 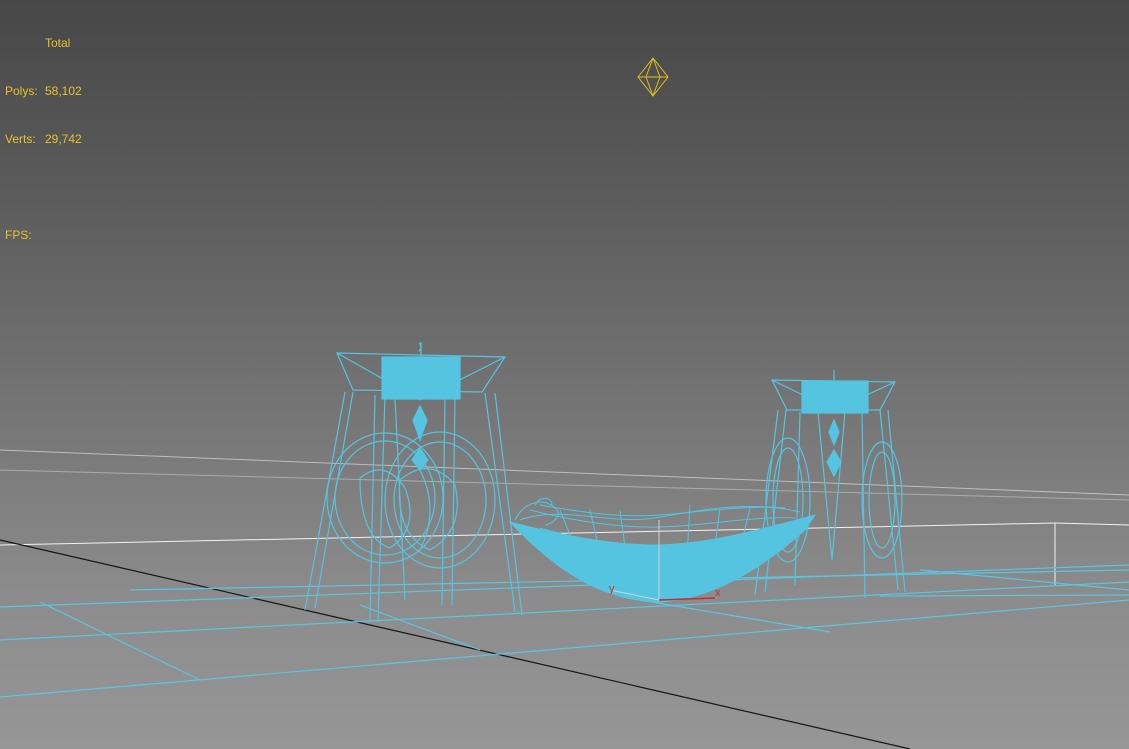 What do you see at coordinates (830, 484) in the screenshot?
I see `right-candle-stand` at bounding box center [830, 484].